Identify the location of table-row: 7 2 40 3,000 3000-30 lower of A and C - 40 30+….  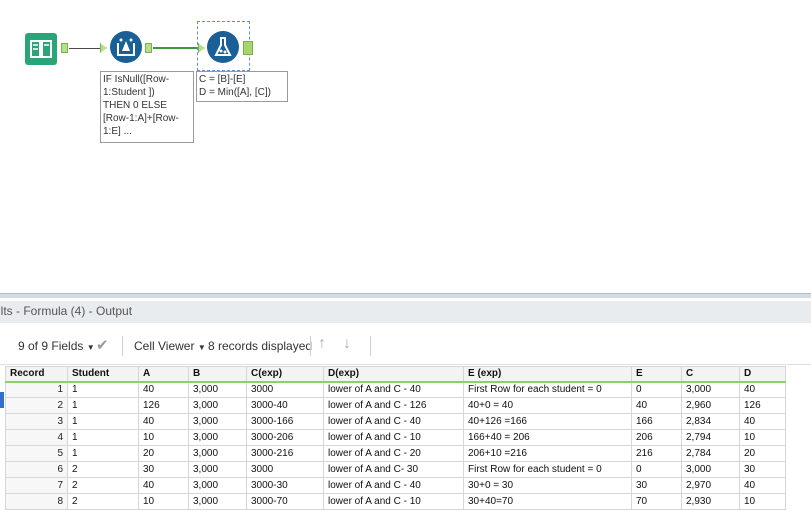
(395, 485).